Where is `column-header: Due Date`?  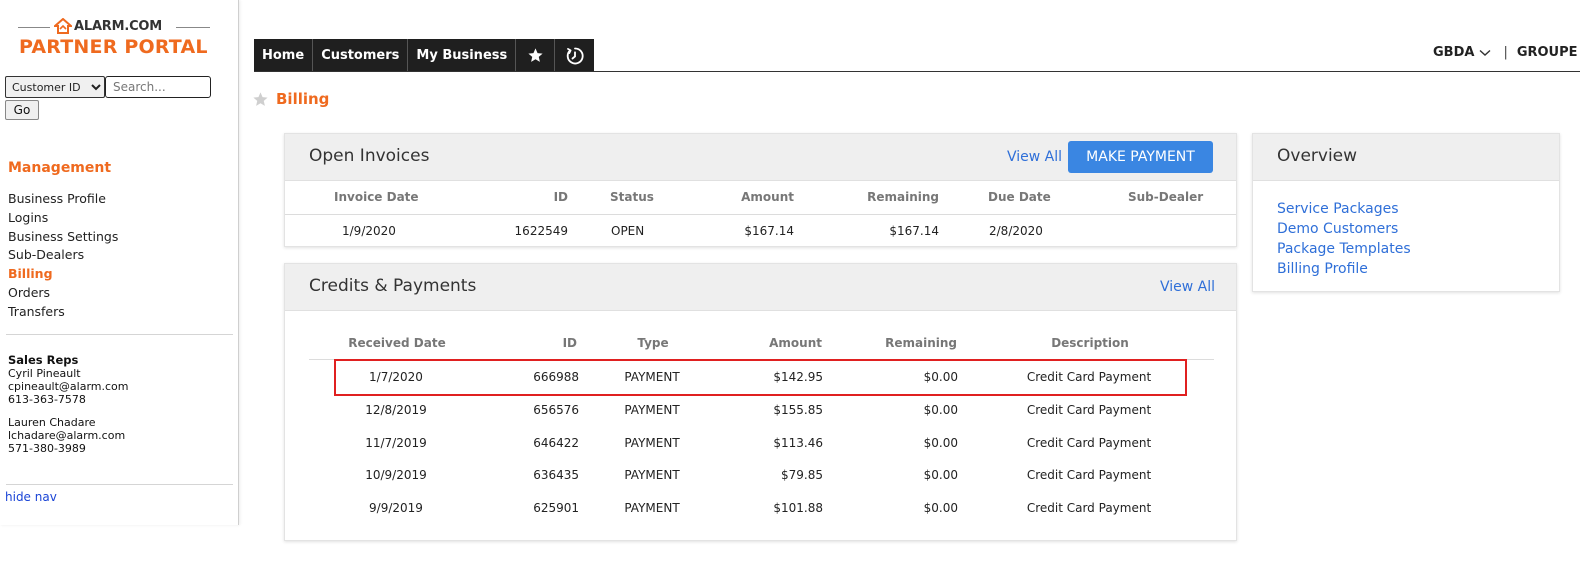
column-header: Due Date is located at coordinates (1019, 197).